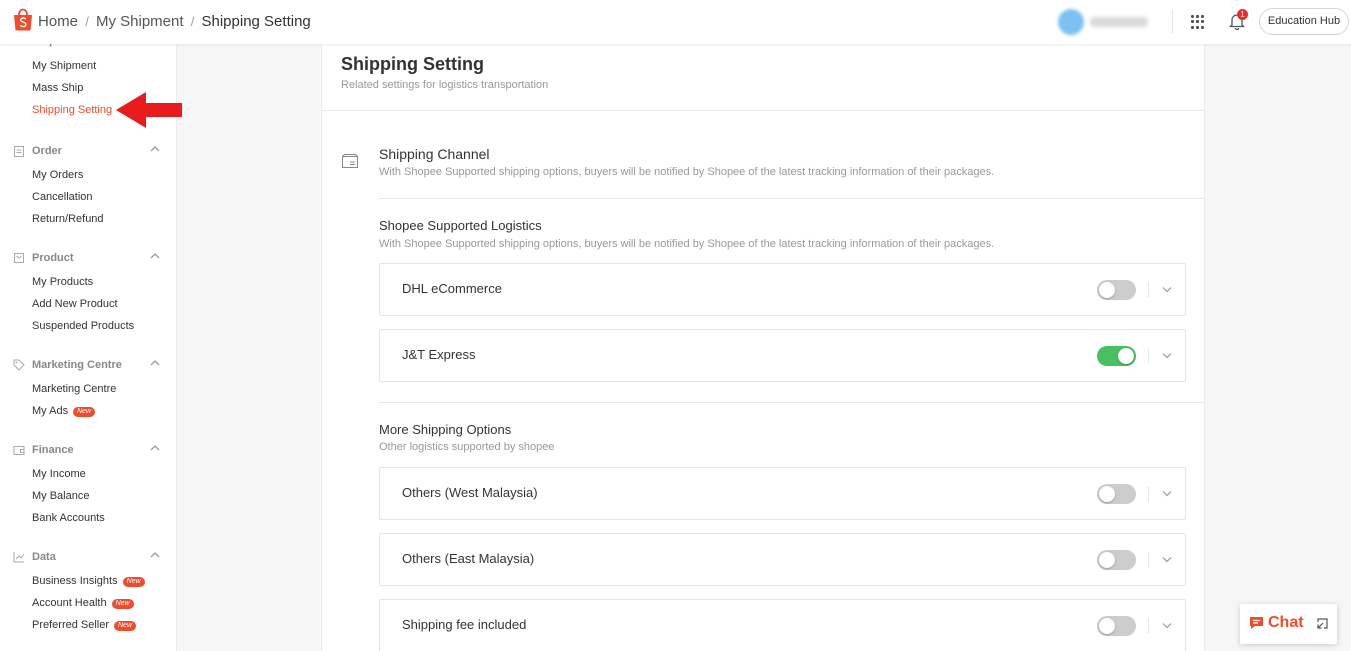 The width and height of the screenshot is (1351, 651). What do you see at coordinates (1322, 623) in the screenshot?
I see `expand-icon` at bounding box center [1322, 623].